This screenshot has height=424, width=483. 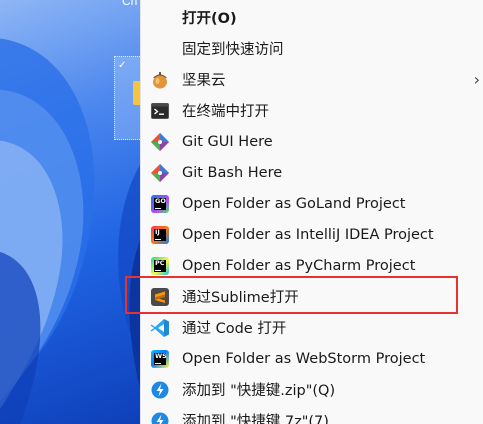 What do you see at coordinates (255, 419) in the screenshot?
I see `menu-item-label: 添加到 "快捷键.7z"(7)` at bounding box center [255, 419].